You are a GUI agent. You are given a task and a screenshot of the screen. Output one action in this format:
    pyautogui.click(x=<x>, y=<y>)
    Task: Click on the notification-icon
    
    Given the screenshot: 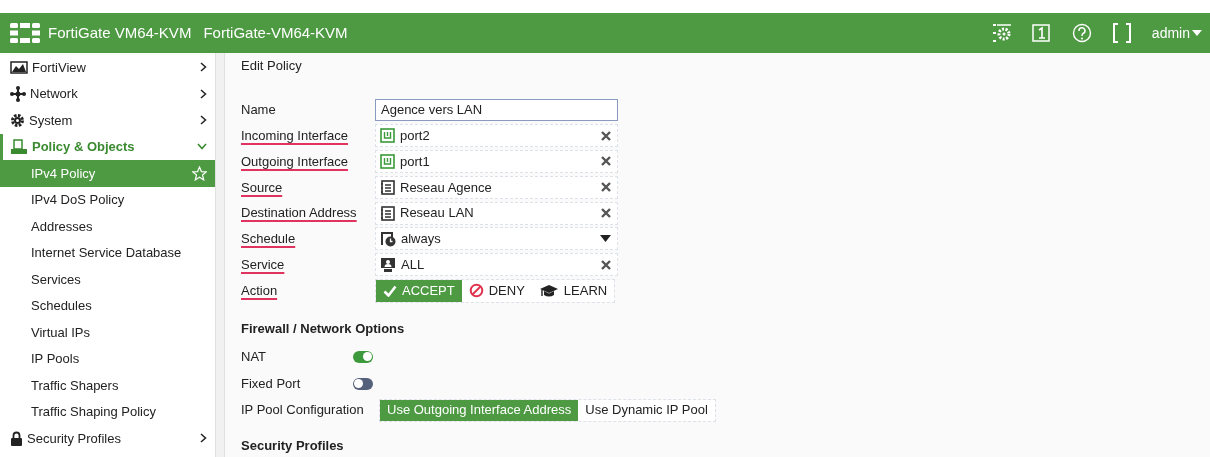 What is the action you would take?
    pyautogui.click(x=1041, y=33)
    